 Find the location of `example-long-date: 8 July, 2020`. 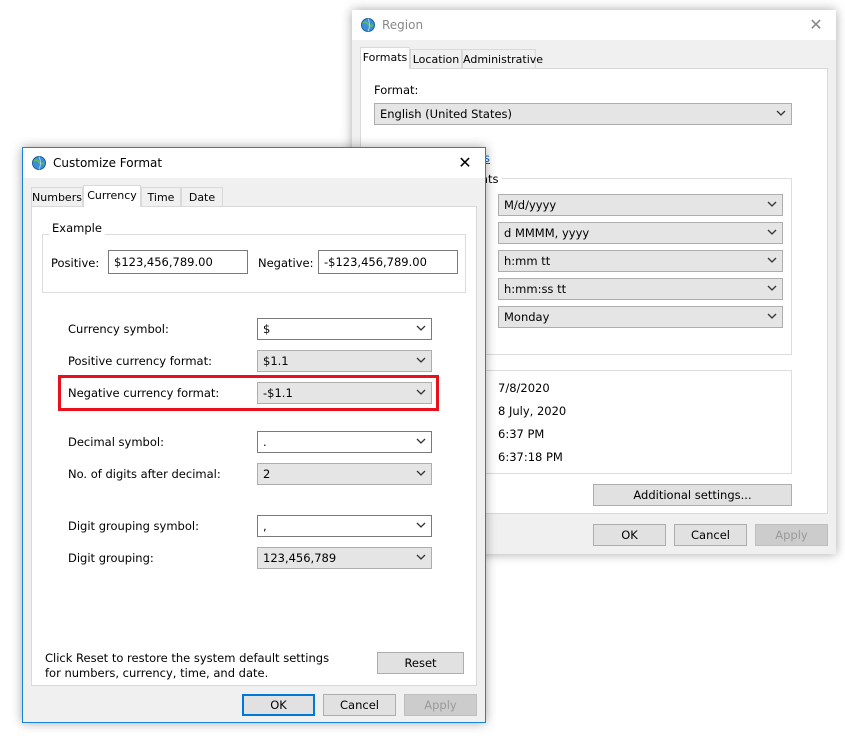

example-long-date: 8 July, 2020 is located at coordinates (532, 411).